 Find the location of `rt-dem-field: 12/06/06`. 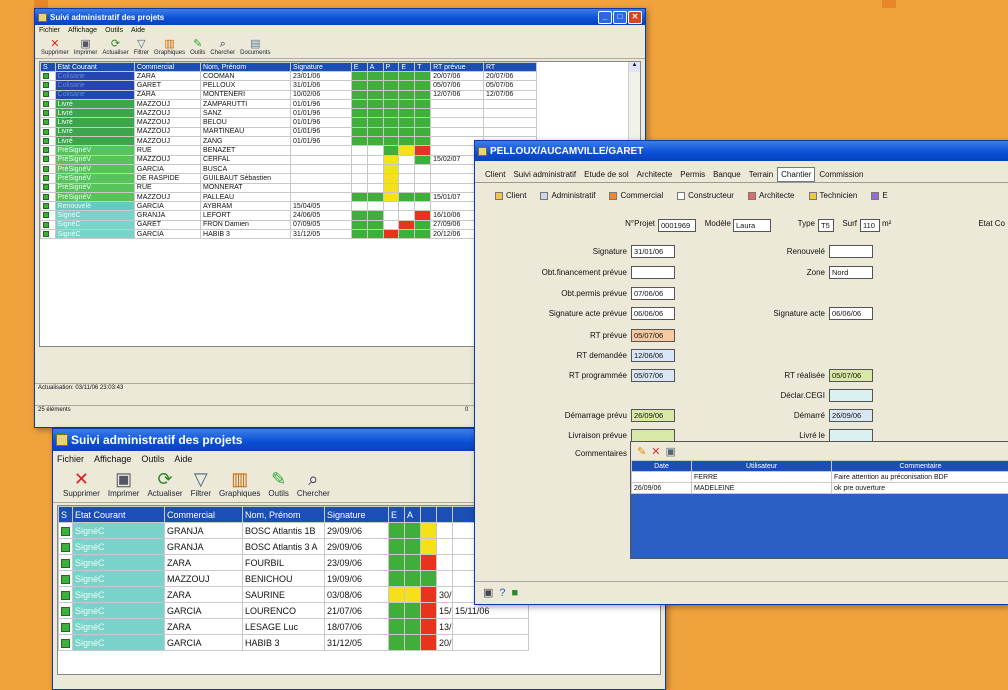

rt-dem-field: 12/06/06 is located at coordinates (653, 355).